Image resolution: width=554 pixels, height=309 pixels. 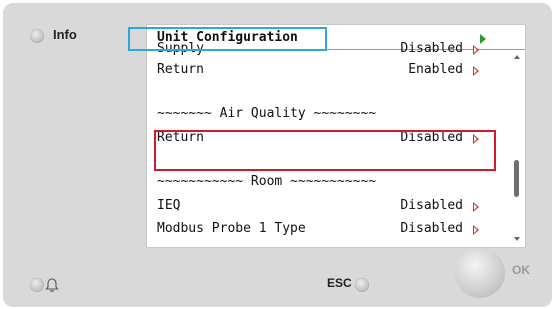 What do you see at coordinates (521, 270) in the screenshot?
I see `ok-label: OK` at bounding box center [521, 270].